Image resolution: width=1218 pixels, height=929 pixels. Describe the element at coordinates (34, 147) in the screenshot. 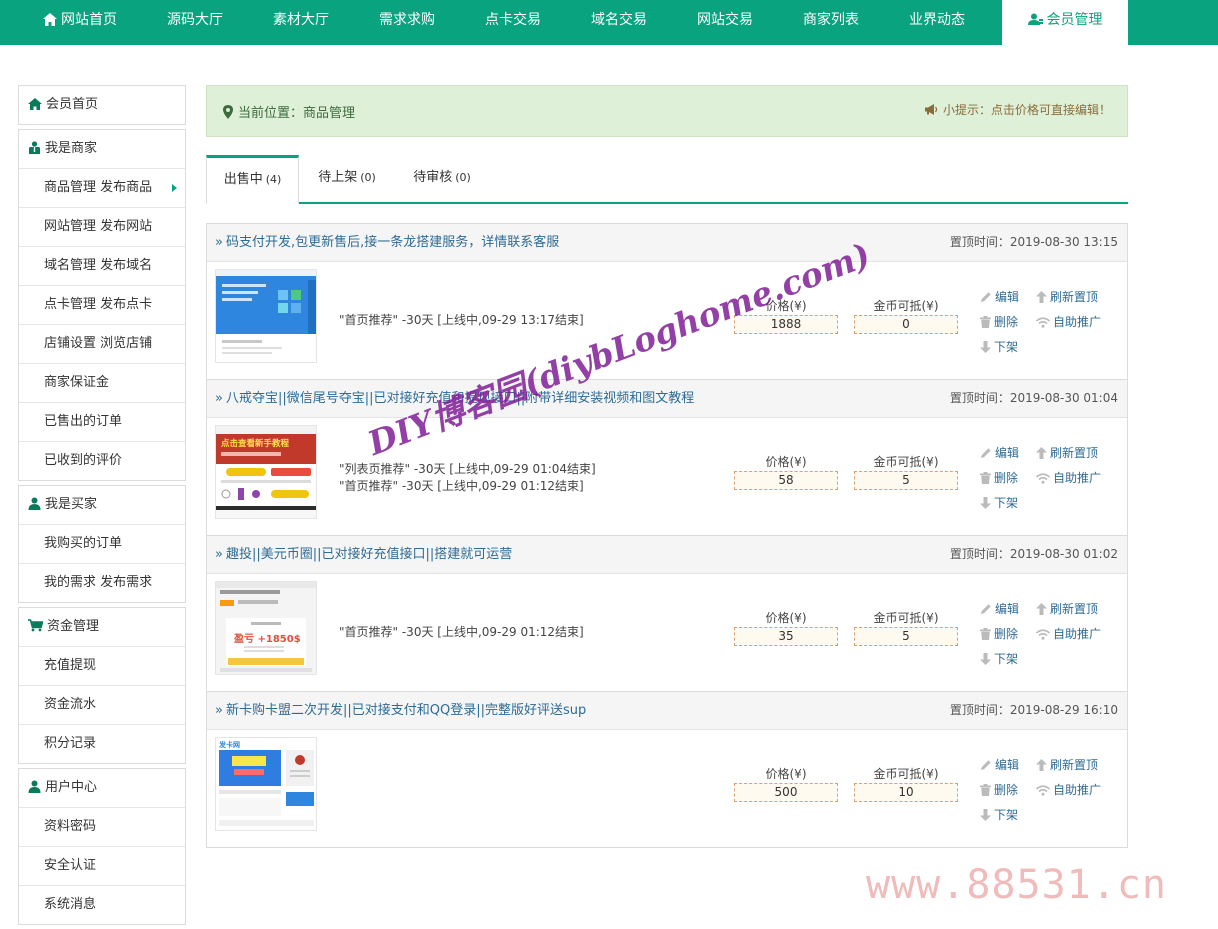

I see `merchant-icon` at that location.